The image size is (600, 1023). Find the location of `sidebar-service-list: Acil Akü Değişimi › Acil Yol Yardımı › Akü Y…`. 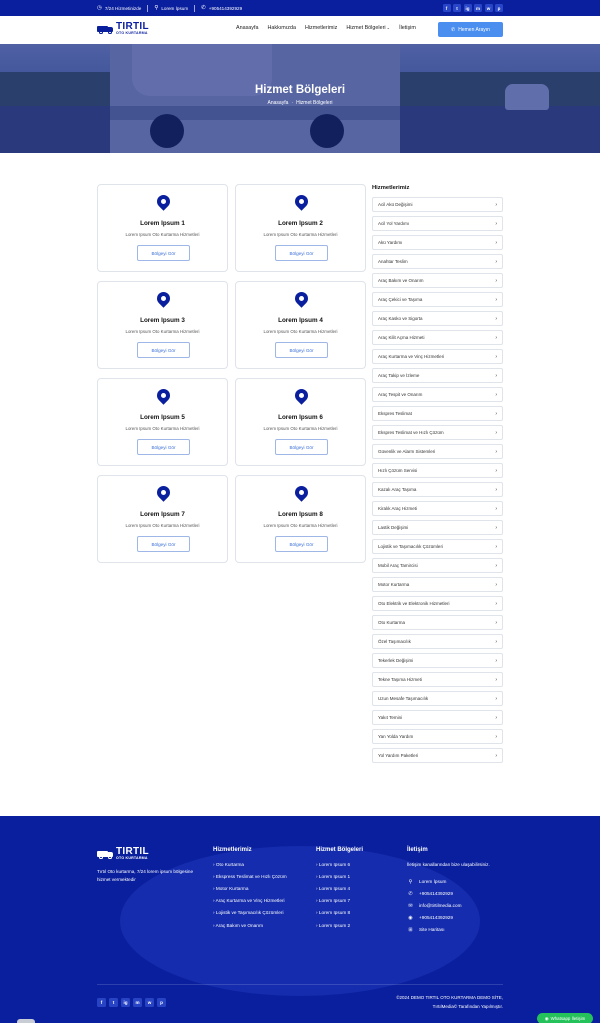

sidebar-service-list: Acil Akü Değişimi › Acil Yol Yardımı › Akü Y… is located at coordinates (437, 482).